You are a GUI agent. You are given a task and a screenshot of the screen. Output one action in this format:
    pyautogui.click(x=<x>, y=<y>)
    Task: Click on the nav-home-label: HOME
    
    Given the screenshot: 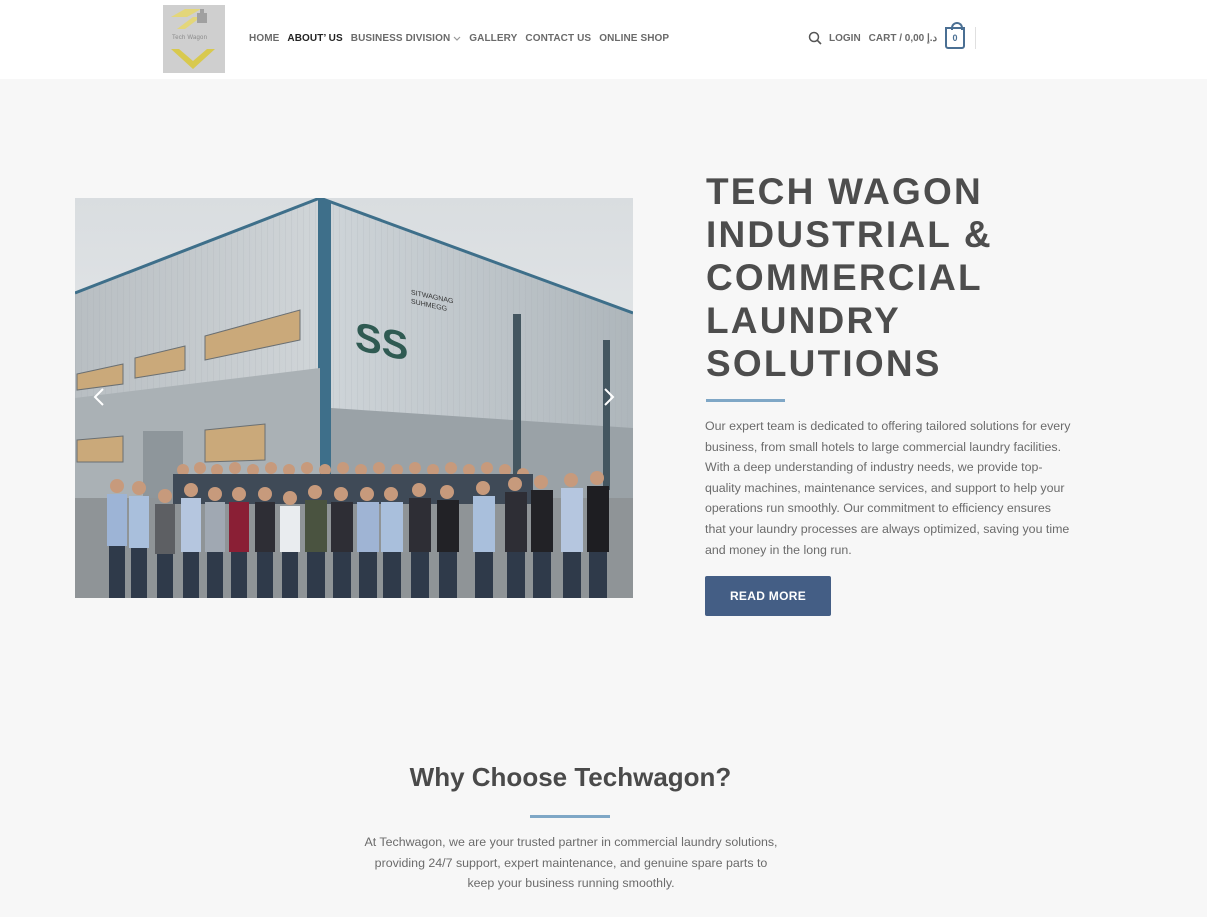 What is the action you would take?
    pyautogui.click(x=264, y=38)
    